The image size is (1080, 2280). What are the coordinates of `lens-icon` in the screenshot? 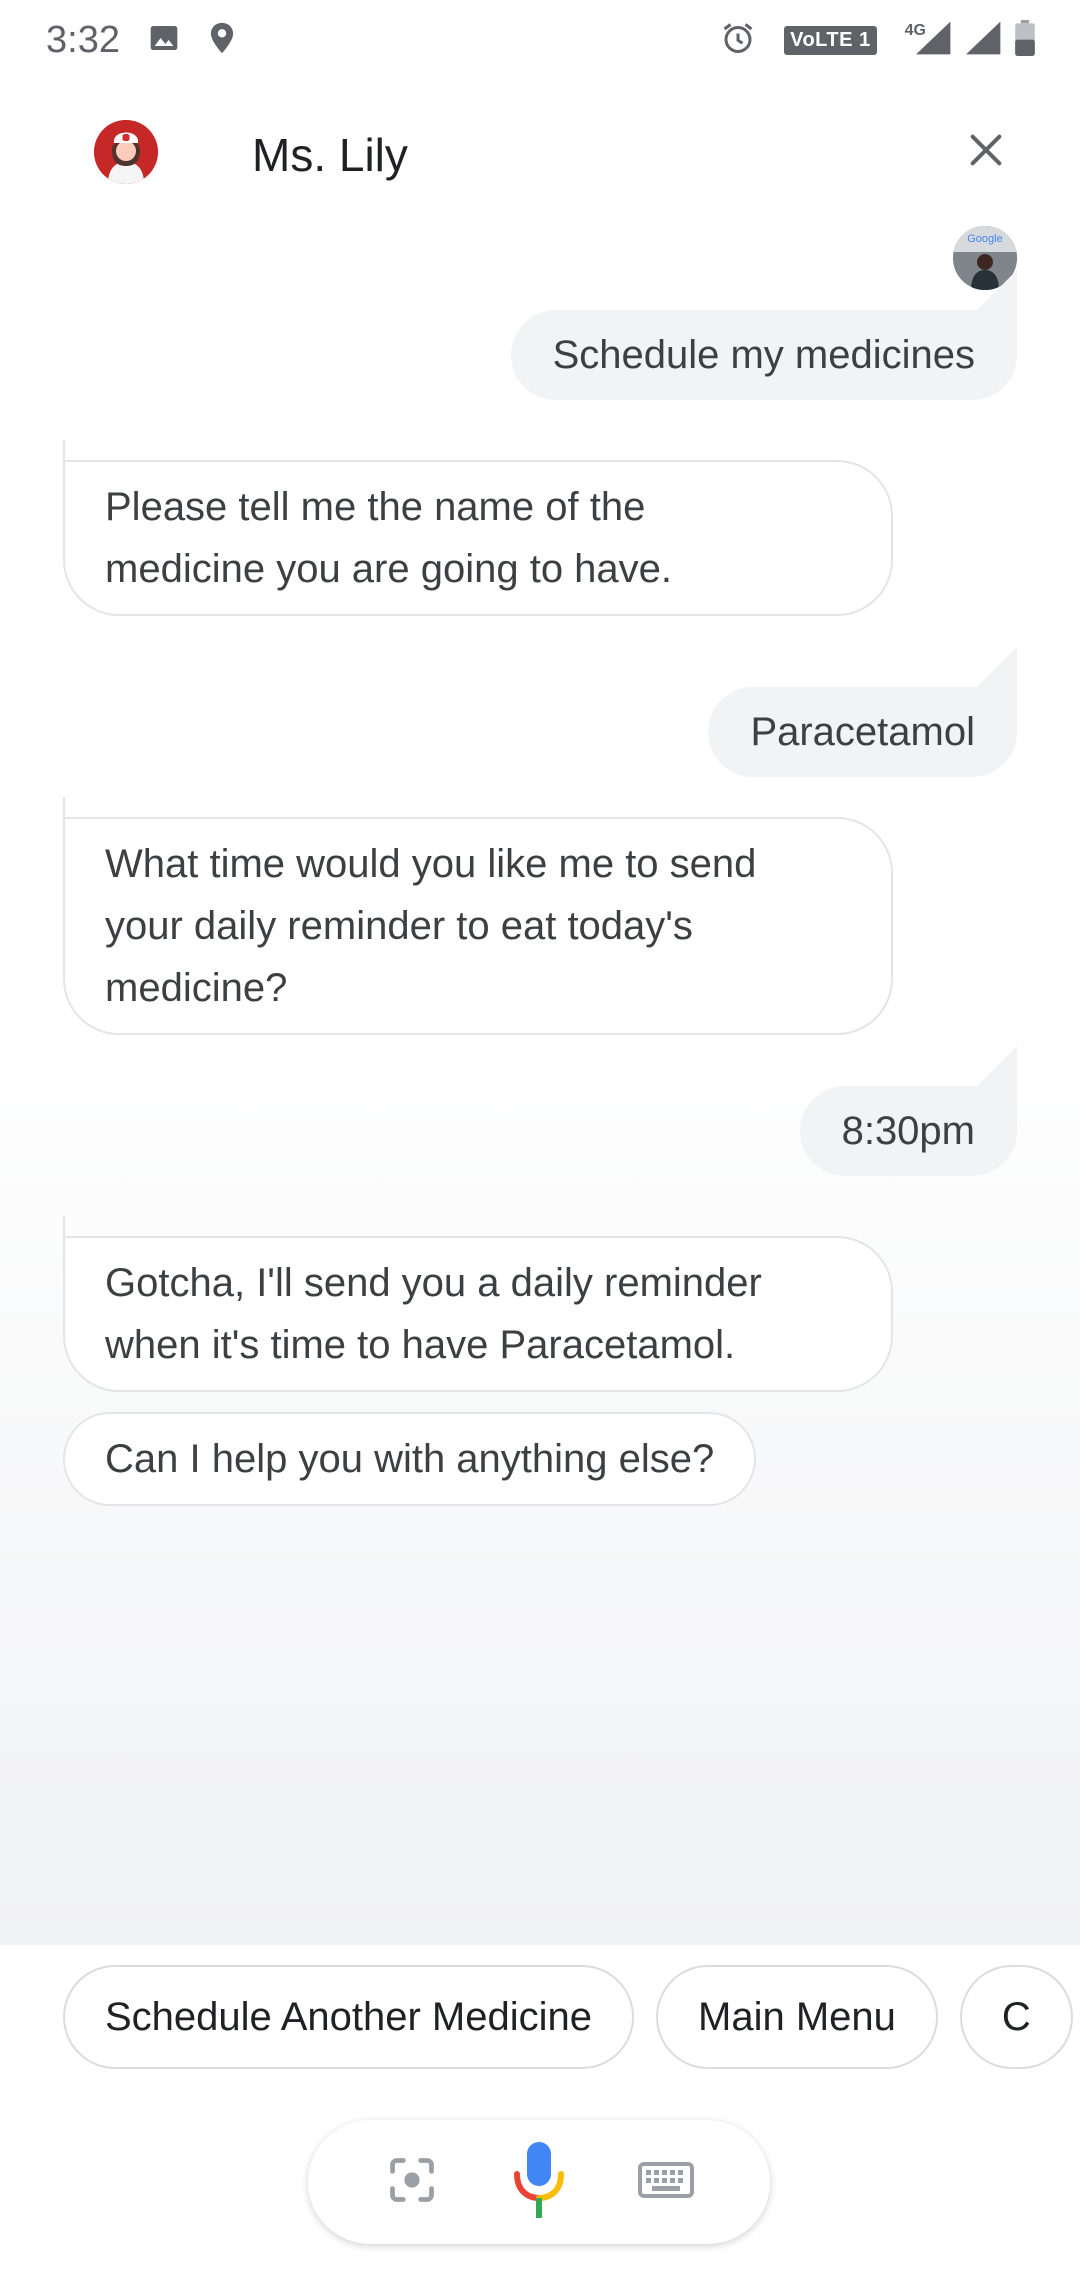 It's located at (412, 2182).